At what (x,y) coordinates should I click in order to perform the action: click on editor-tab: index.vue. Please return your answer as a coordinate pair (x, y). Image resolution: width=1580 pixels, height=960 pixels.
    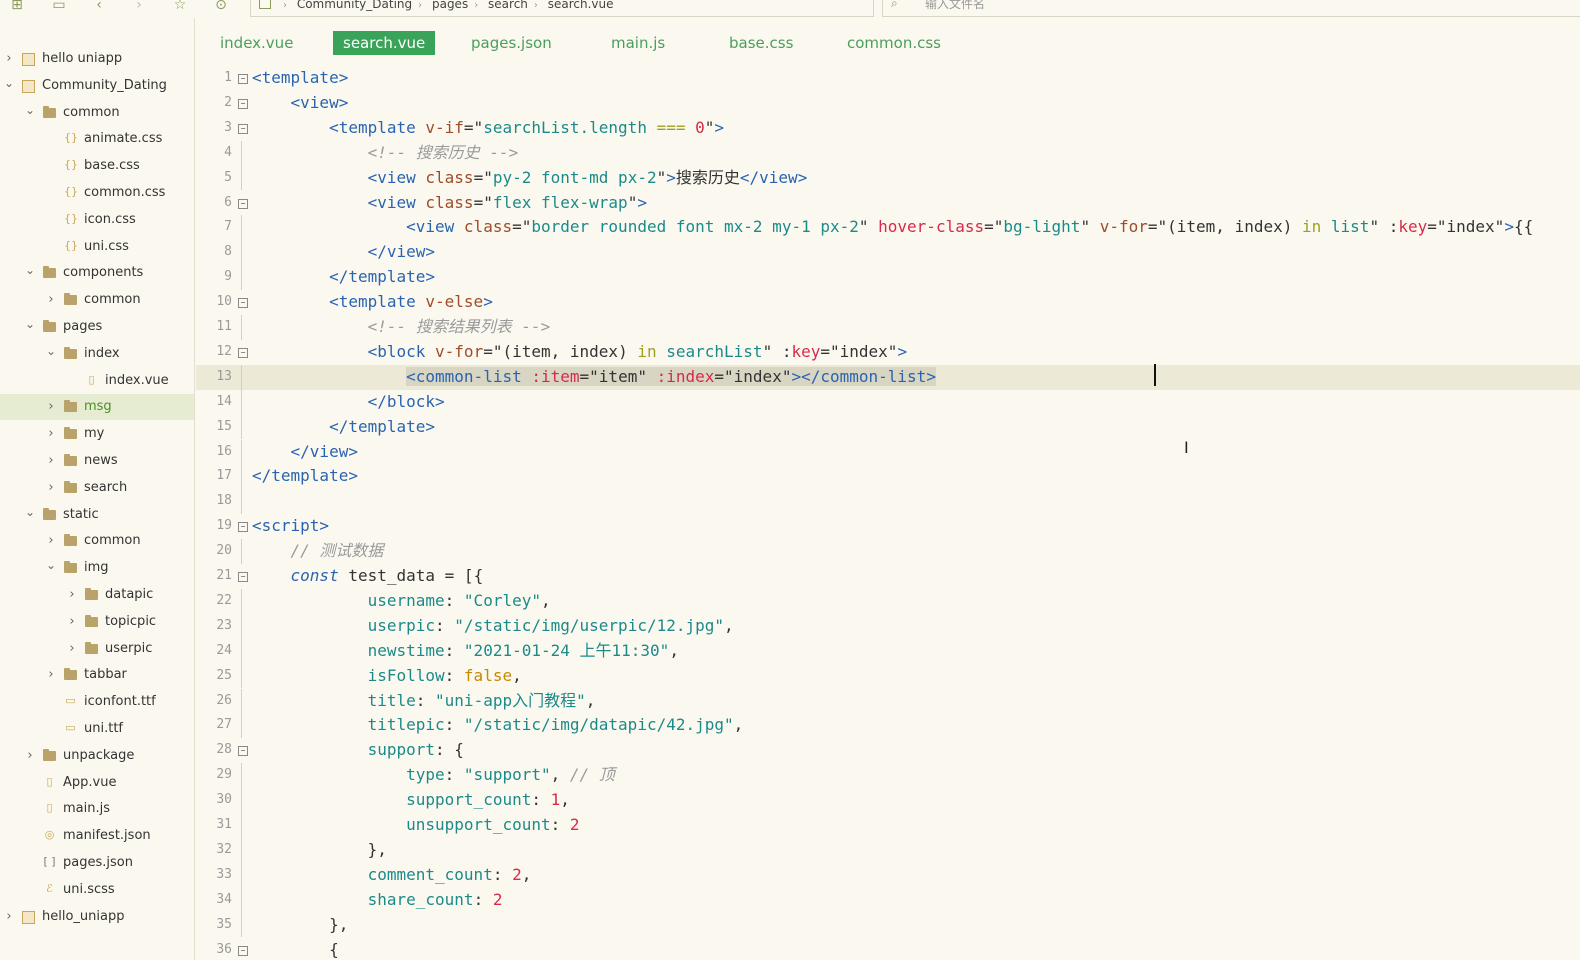
    Looking at the image, I should click on (256, 43).